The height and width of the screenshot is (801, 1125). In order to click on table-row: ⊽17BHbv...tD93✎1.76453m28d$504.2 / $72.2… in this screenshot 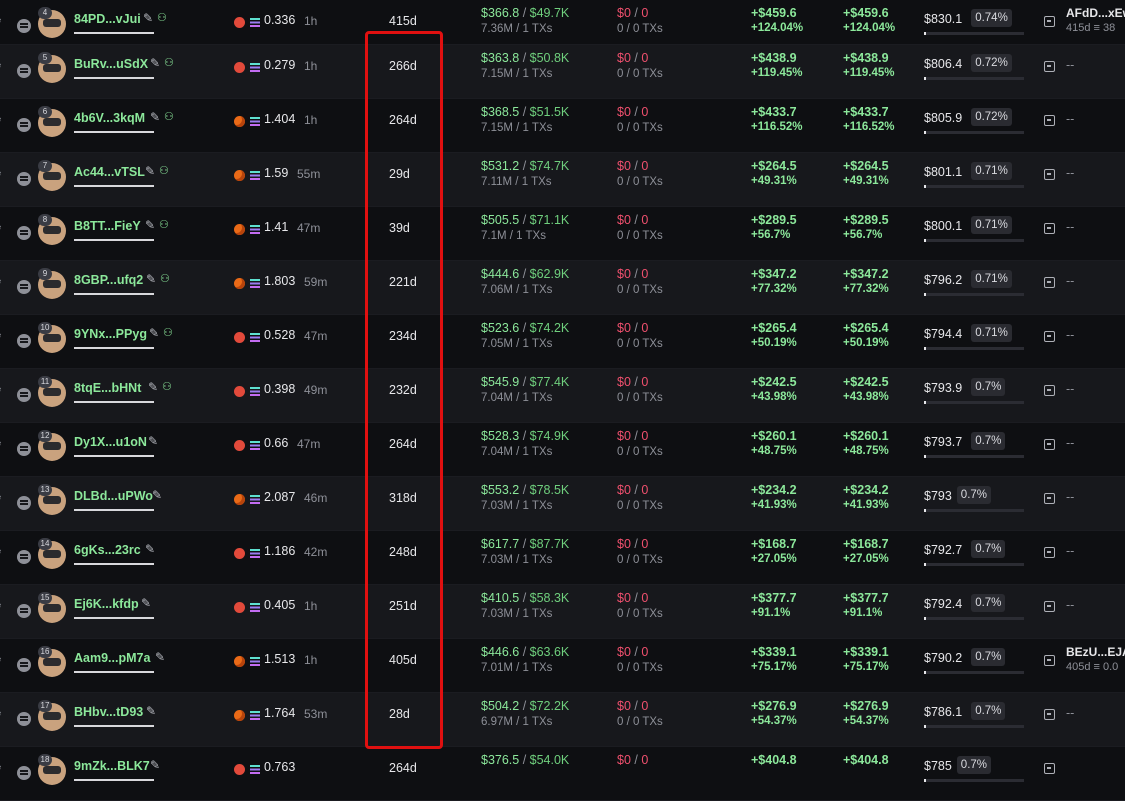, I will do `click(562, 720)`.